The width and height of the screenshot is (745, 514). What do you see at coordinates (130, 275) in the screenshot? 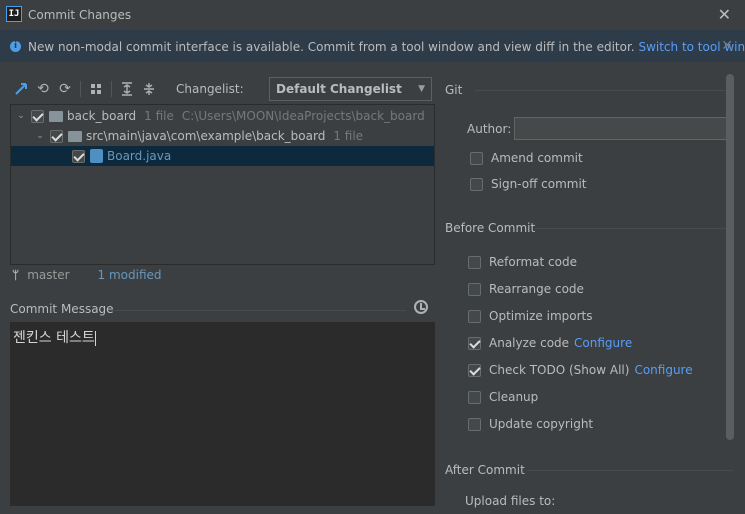
I see `modified-count-link: 1 modified` at bounding box center [130, 275].